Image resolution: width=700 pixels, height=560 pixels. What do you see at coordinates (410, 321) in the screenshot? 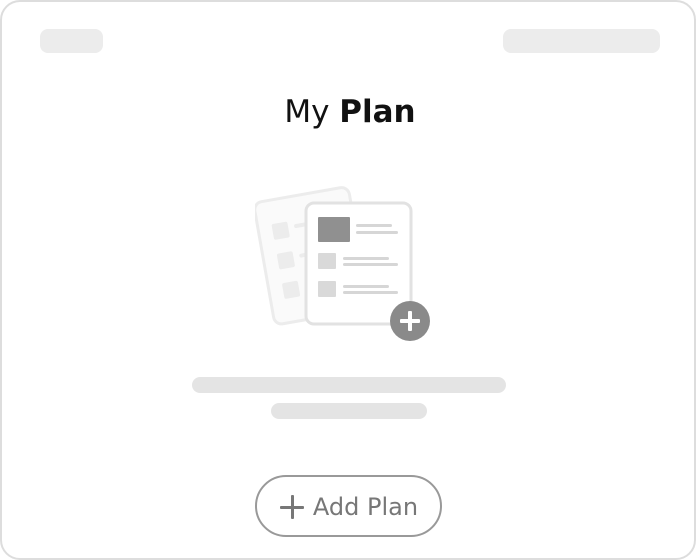
I see `plus-circle-icon` at bounding box center [410, 321].